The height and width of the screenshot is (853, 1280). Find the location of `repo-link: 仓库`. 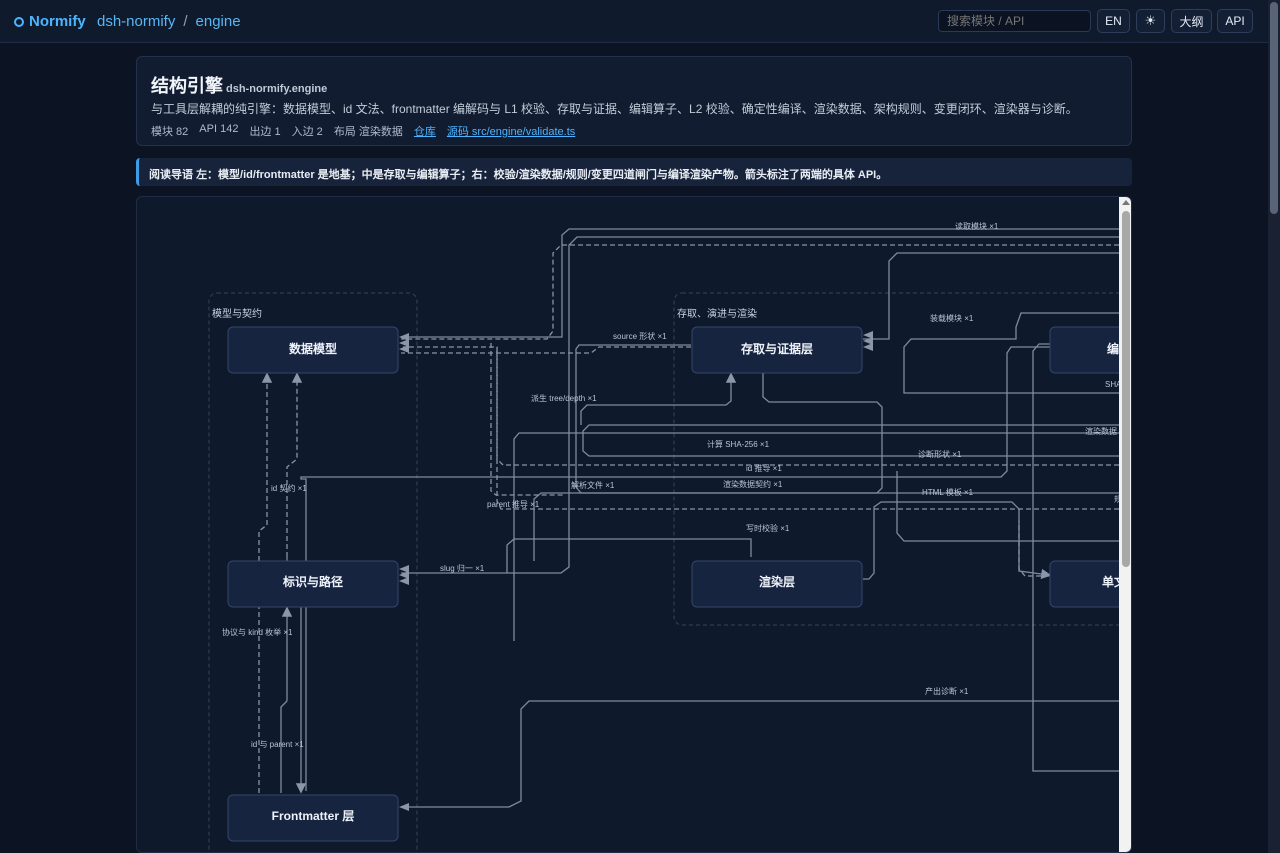

repo-link: 仓库 is located at coordinates (425, 131).